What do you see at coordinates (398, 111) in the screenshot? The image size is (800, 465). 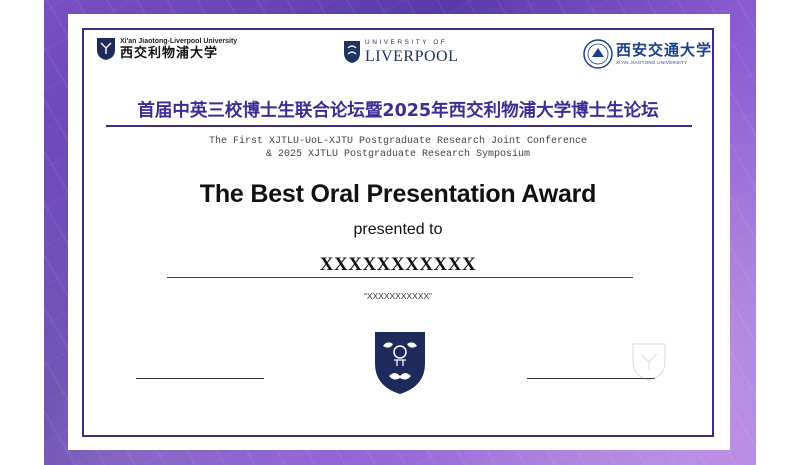 I see `chinese-title: 首届中英三校博士生联合论坛暨2025年西交利物浦大学博士生论坛` at bounding box center [398, 111].